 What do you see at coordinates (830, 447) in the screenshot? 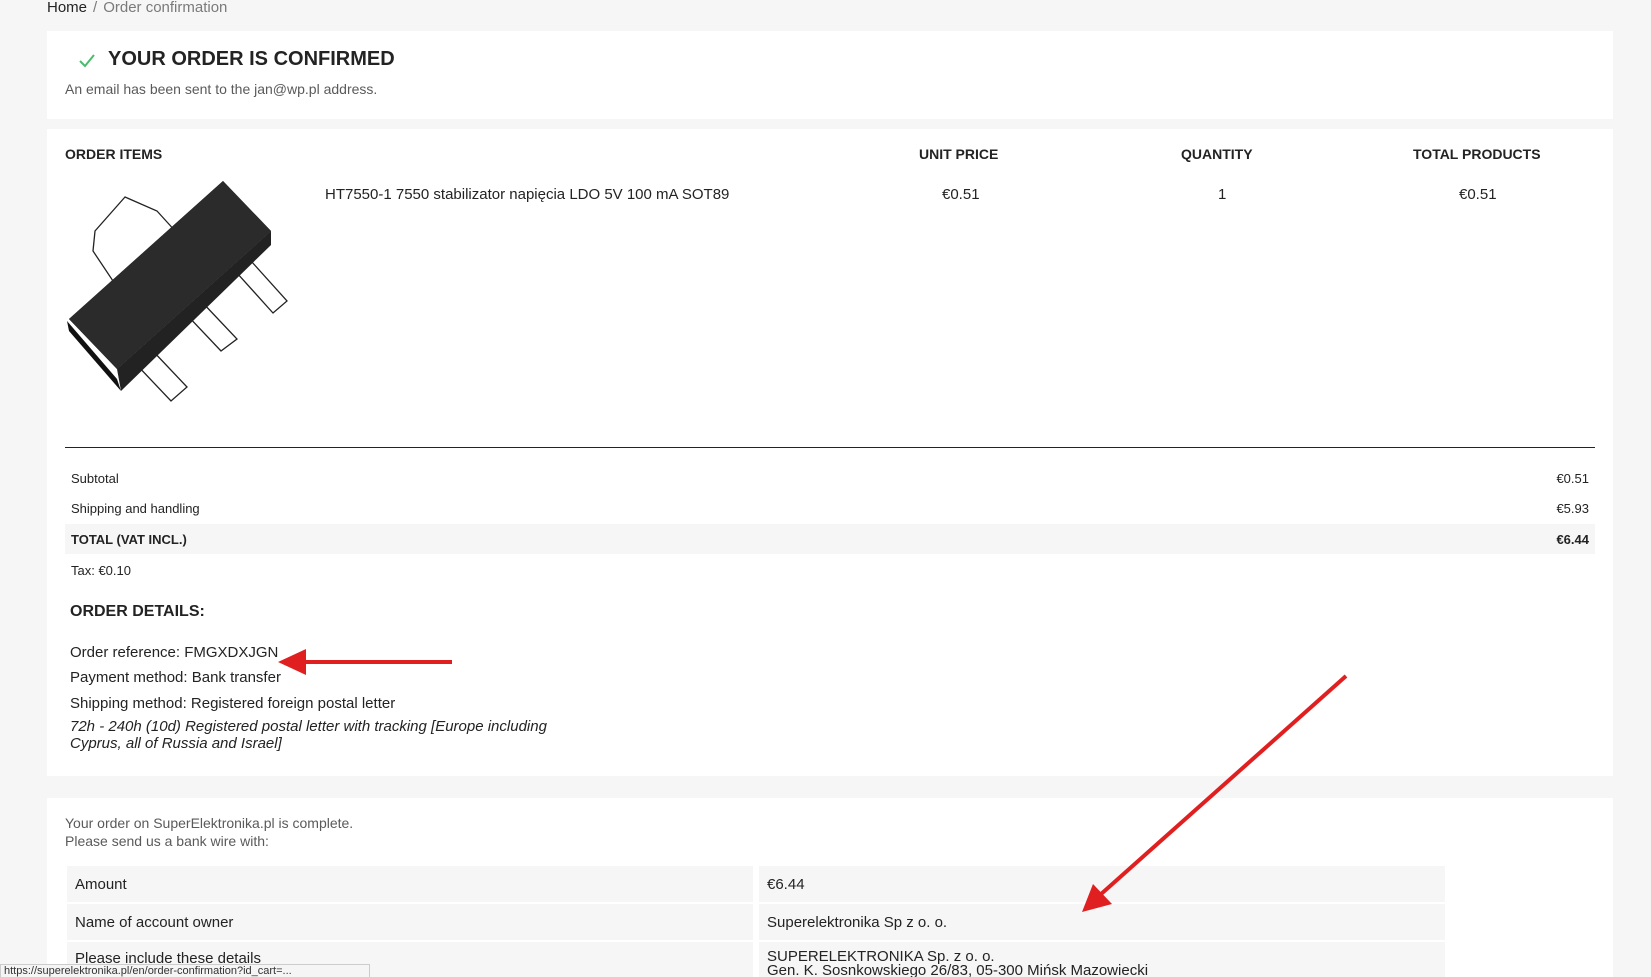
I see `divider` at bounding box center [830, 447].